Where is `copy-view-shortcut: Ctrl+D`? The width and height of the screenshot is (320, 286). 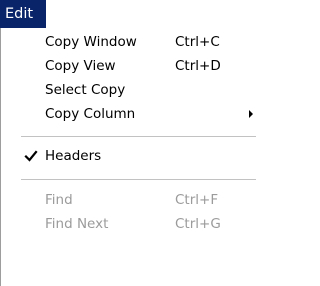 copy-view-shortcut: Ctrl+D is located at coordinates (198, 66).